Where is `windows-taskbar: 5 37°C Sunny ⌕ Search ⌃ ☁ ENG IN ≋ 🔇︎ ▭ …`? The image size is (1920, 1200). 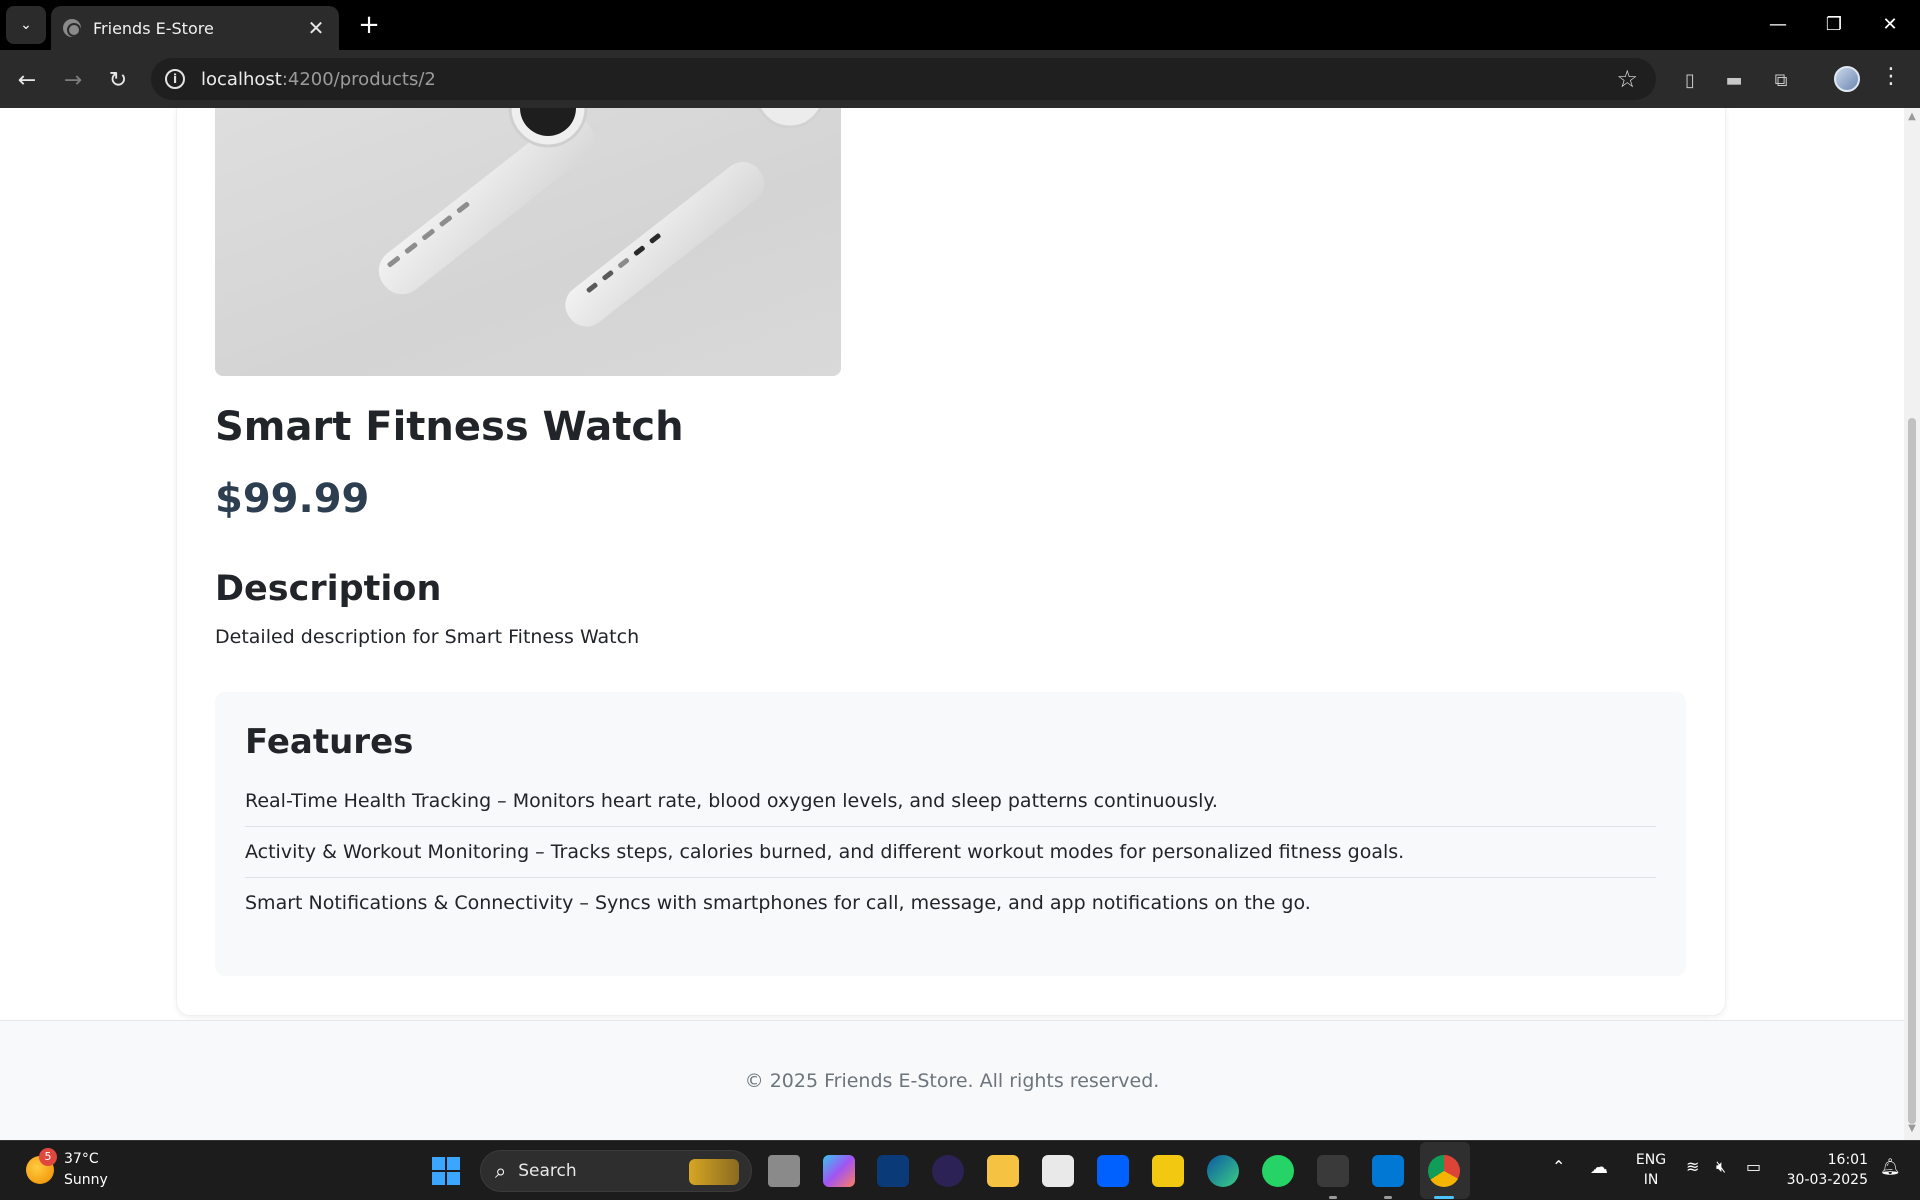 windows-taskbar: 5 37°C Sunny ⌕ Search ⌃ ☁ ENG IN ≋ 🔇︎ ▭ … is located at coordinates (960, 1170).